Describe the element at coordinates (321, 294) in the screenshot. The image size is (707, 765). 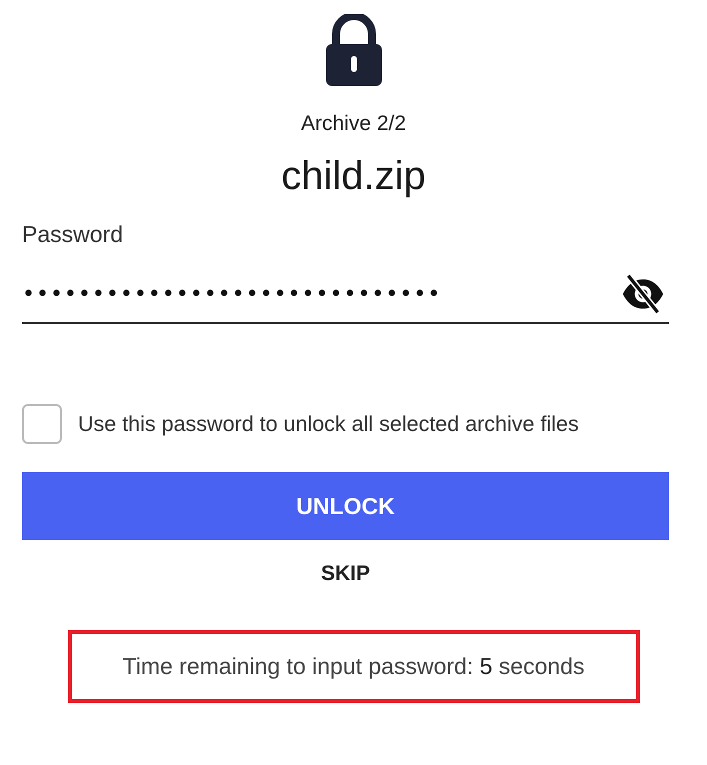
I see `password-field: ••••••••••••••••••••••••••••••` at that location.